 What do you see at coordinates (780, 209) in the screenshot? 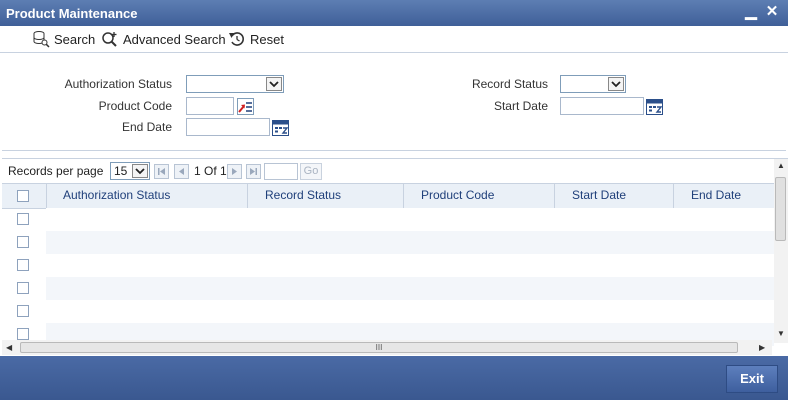
I see `vertical-scroll-thumb` at bounding box center [780, 209].